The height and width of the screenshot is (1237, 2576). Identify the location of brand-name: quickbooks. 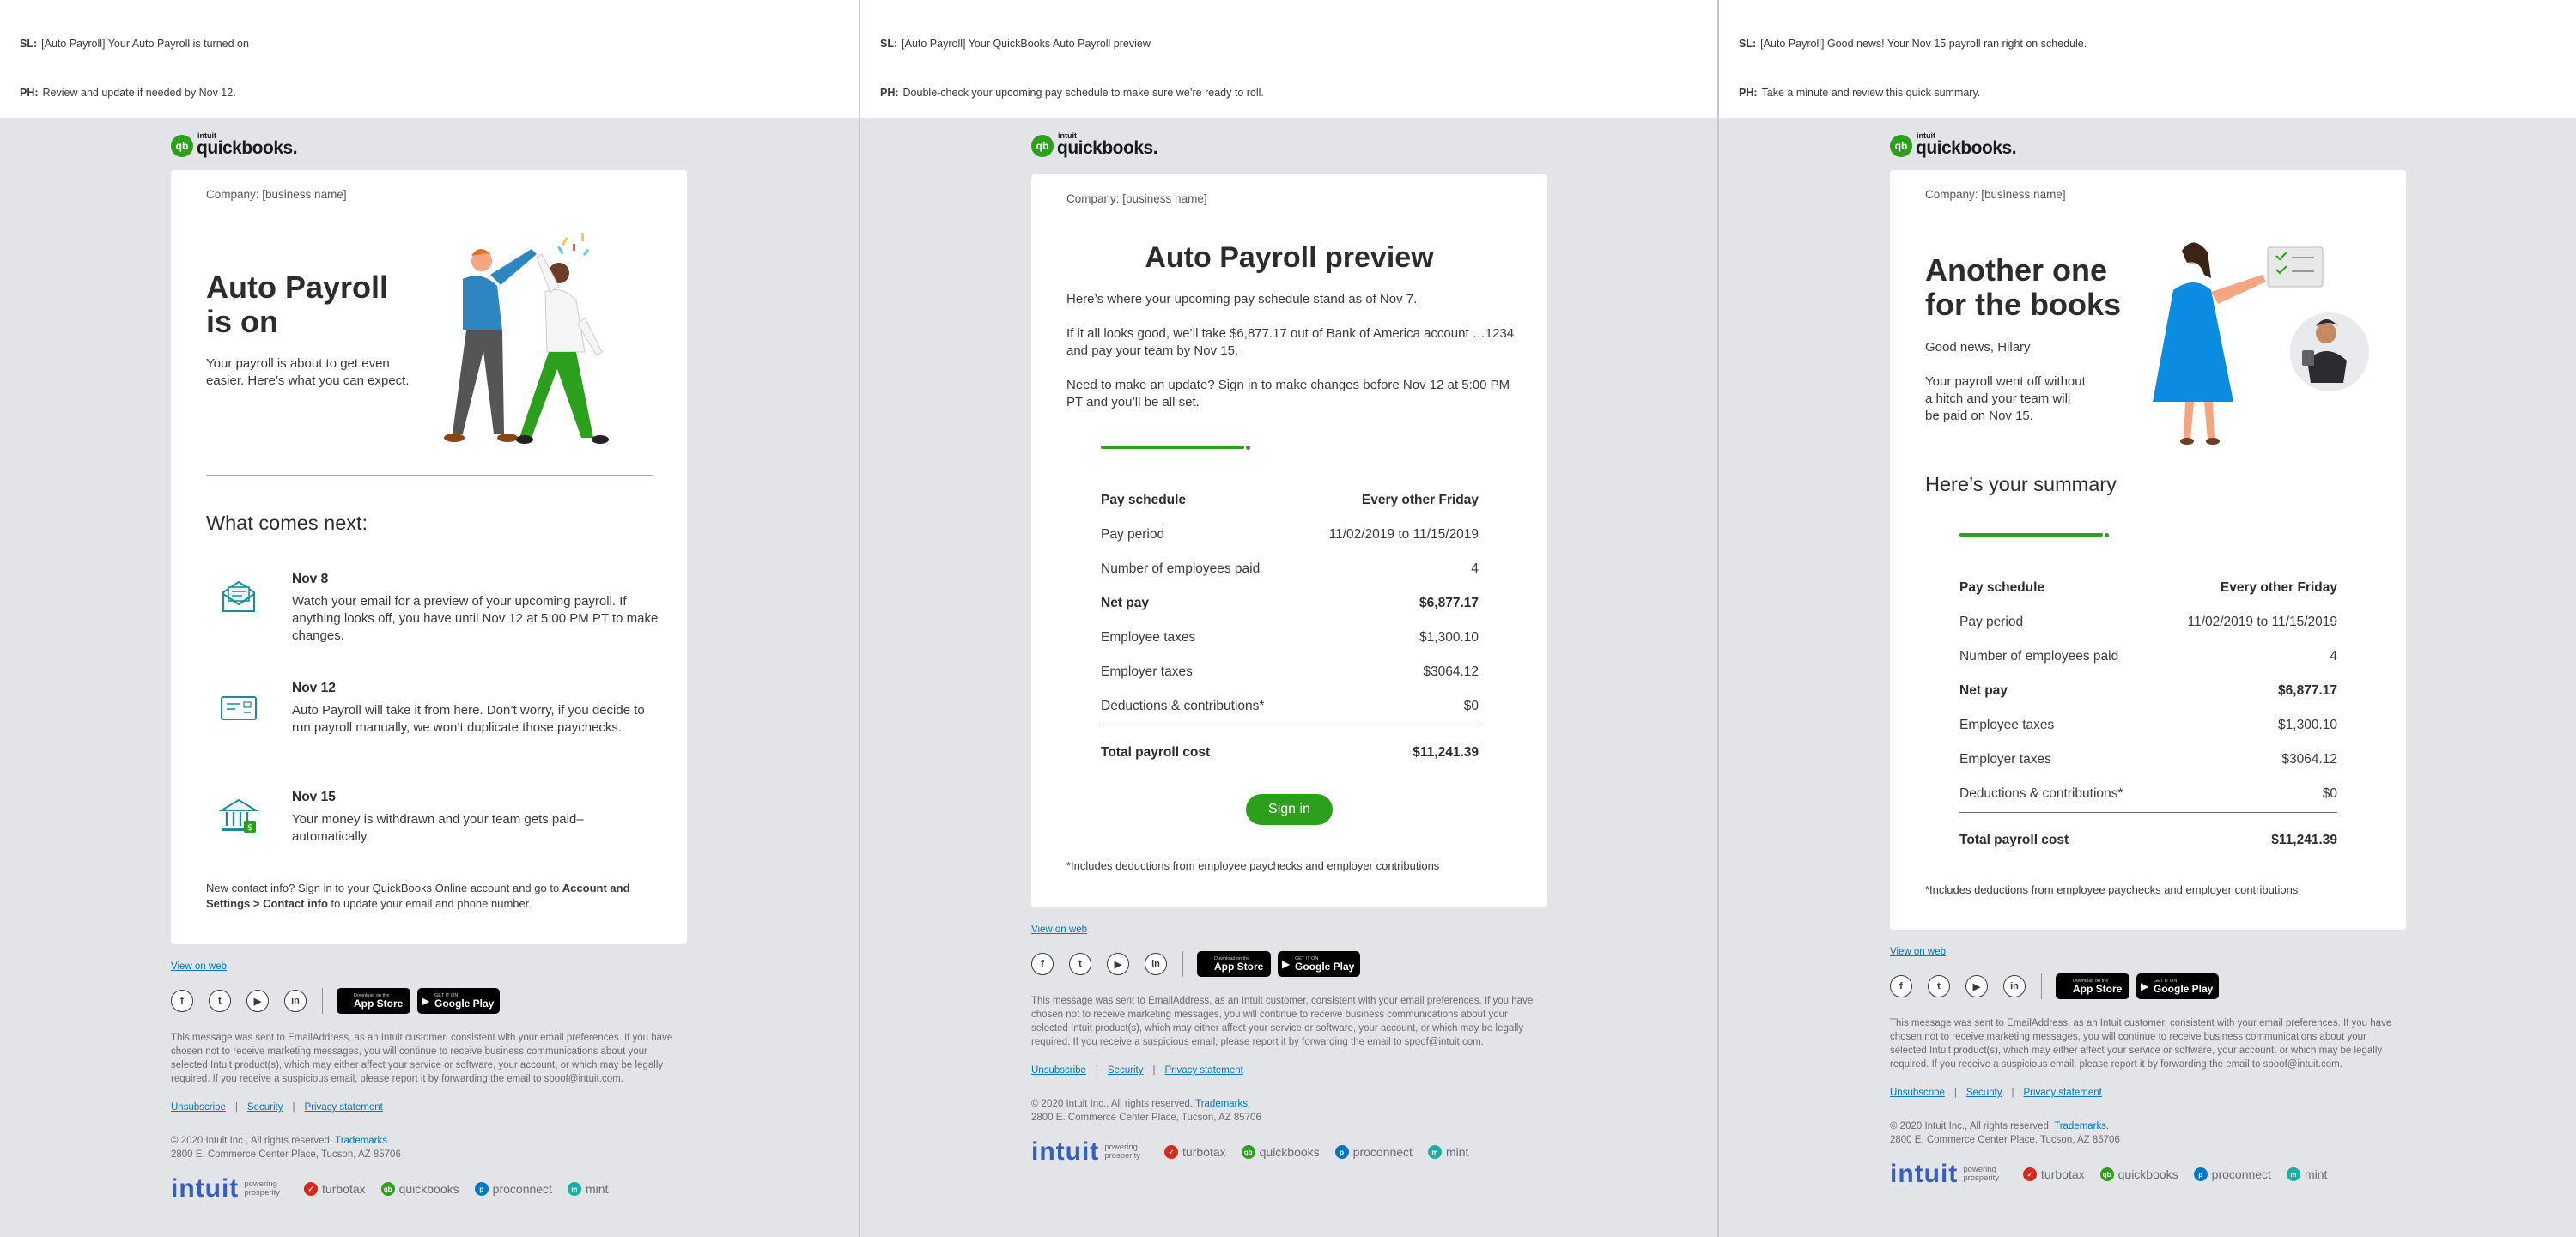
(429, 1189).